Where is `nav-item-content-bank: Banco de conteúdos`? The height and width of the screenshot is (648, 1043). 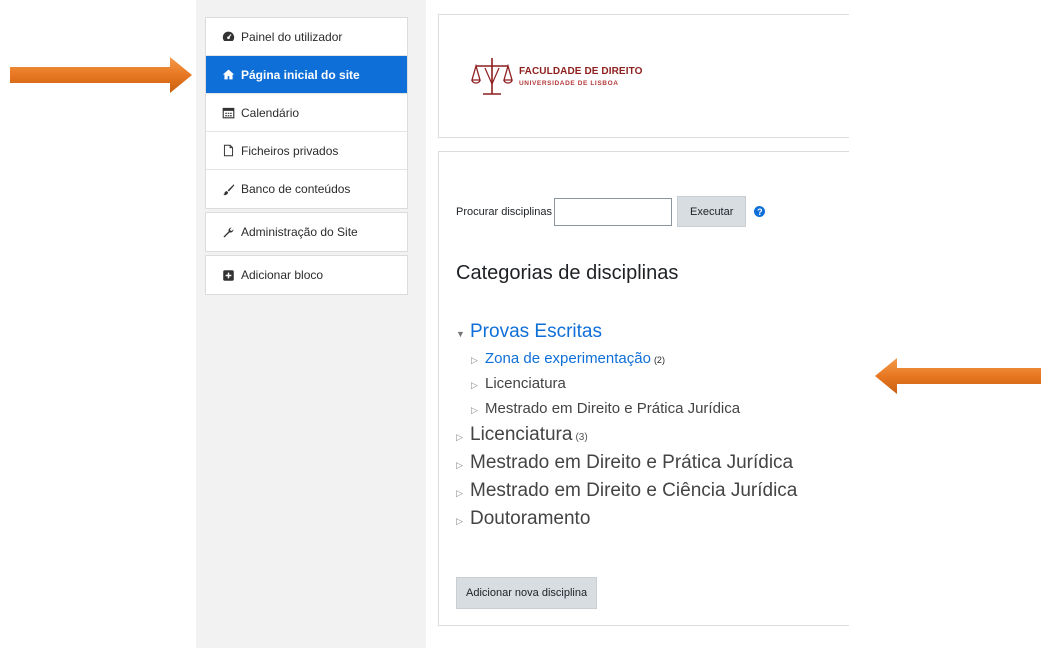 nav-item-content-bank: Banco de conteúdos is located at coordinates (306, 189).